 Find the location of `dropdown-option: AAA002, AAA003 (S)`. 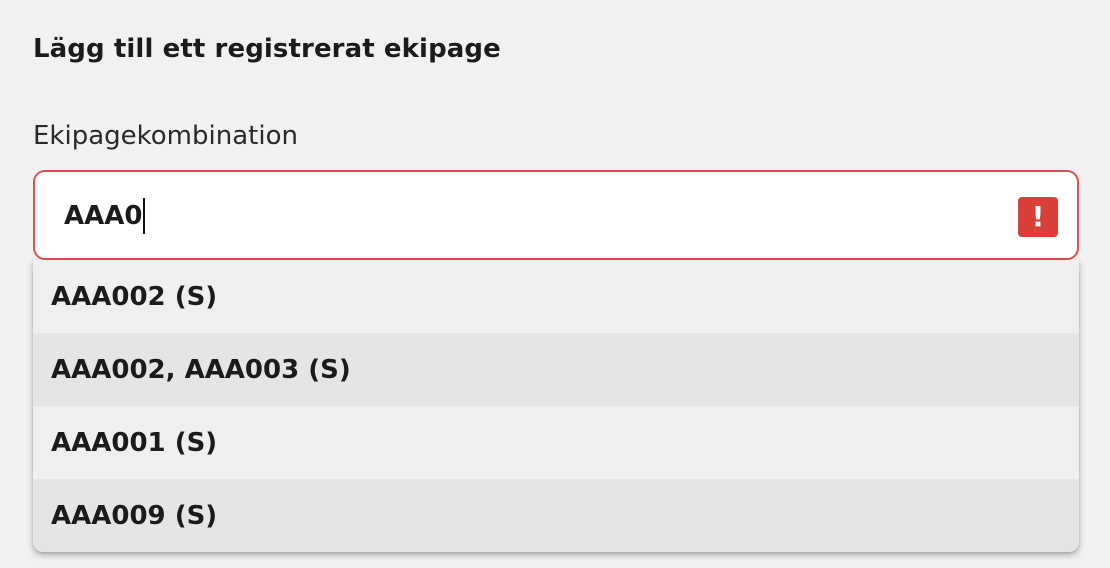

dropdown-option: AAA002, AAA003 (S) is located at coordinates (556, 369).